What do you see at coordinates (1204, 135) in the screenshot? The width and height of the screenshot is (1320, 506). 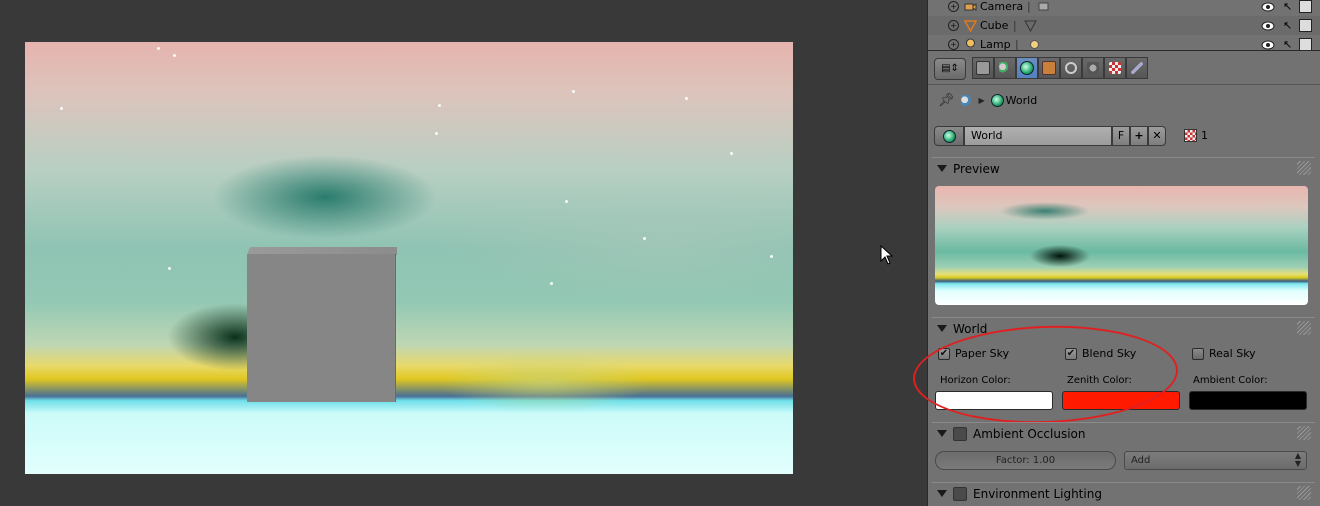 I see `user-count-value: 1` at bounding box center [1204, 135].